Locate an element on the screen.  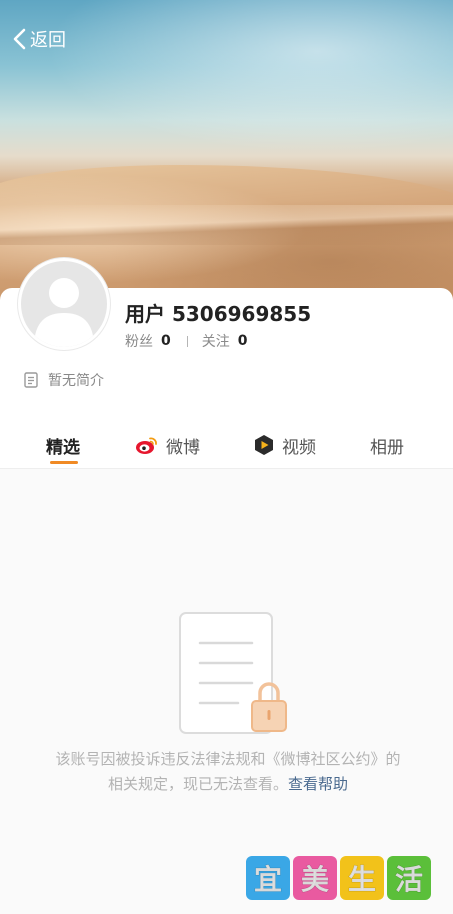
chevron-left-icon is located at coordinates (19, 39).